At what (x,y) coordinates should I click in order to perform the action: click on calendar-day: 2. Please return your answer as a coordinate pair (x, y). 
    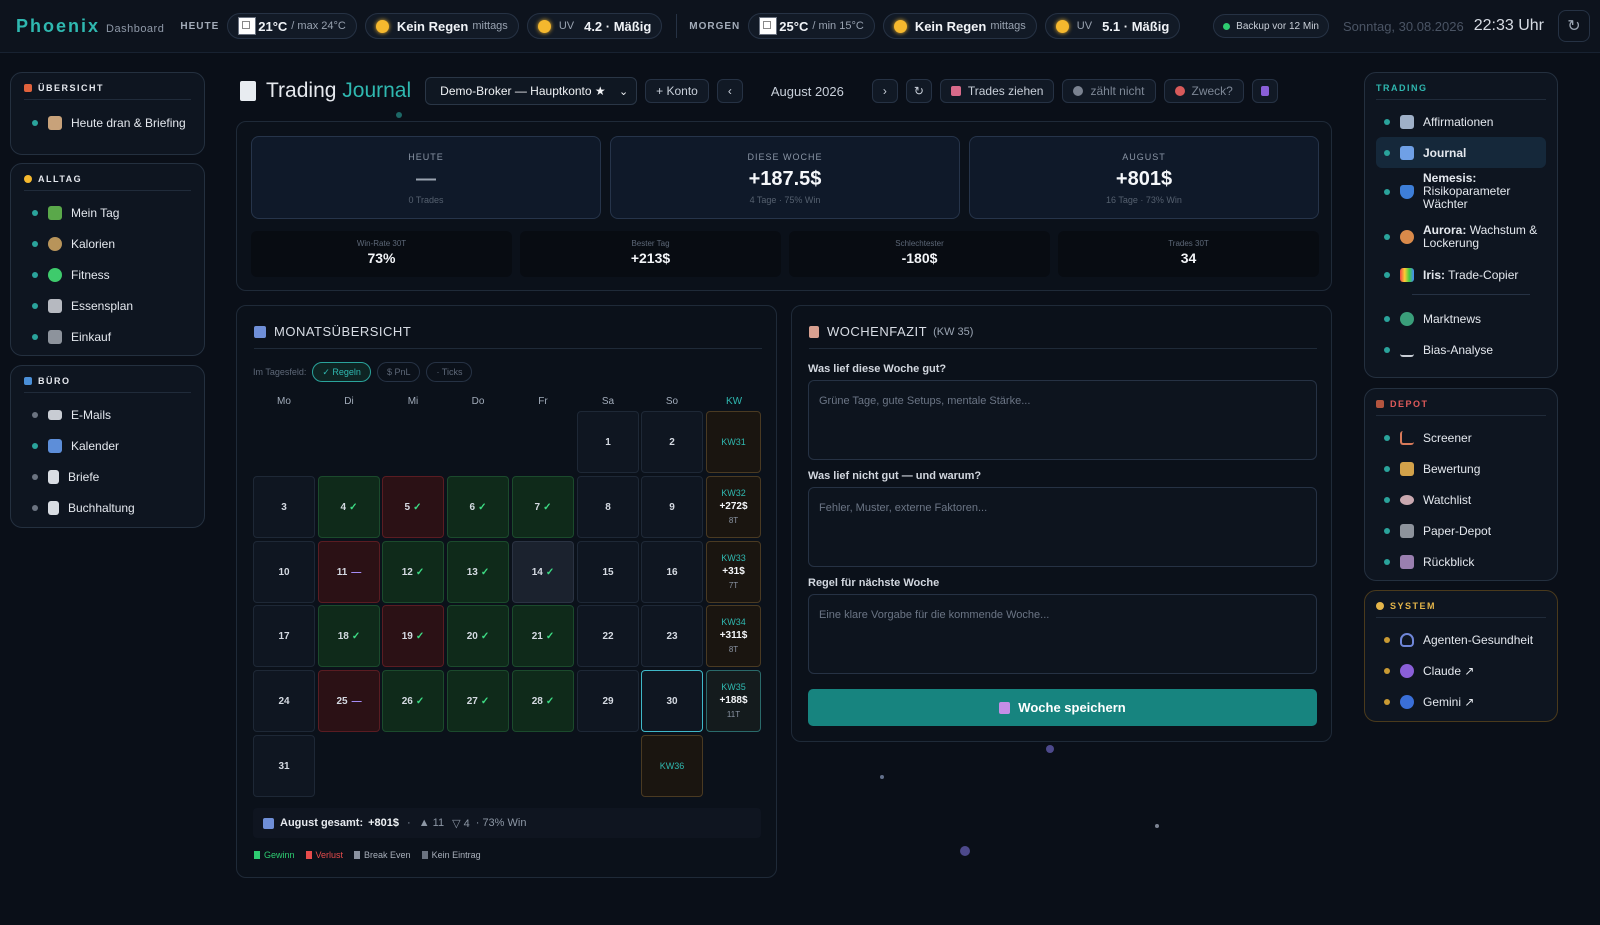
    Looking at the image, I should click on (672, 442).